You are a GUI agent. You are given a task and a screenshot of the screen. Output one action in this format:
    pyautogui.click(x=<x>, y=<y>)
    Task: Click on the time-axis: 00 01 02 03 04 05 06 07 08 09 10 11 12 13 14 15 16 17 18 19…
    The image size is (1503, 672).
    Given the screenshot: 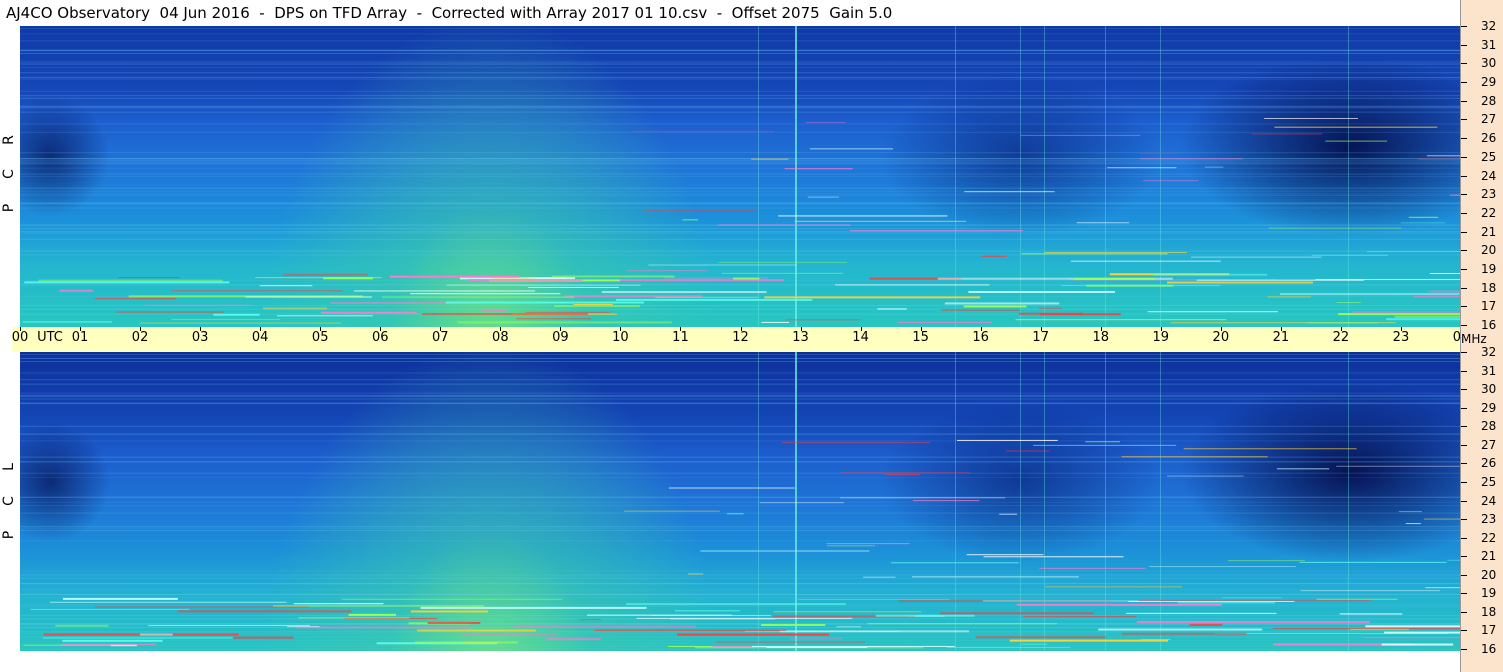 What is the action you would take?
    pyautogui.click(x=741, y=339)
    